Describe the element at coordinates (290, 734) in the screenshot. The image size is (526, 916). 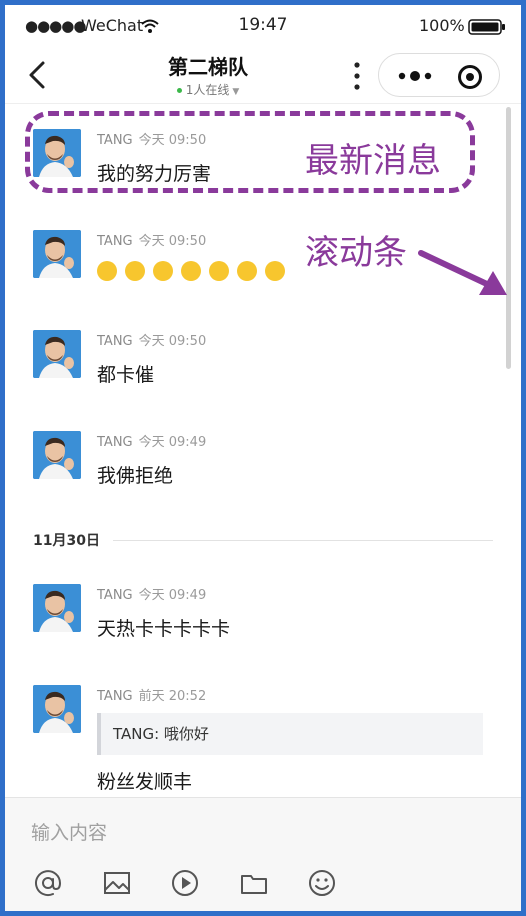
I see `quoted-message: TANG: 哦你好` at that location.